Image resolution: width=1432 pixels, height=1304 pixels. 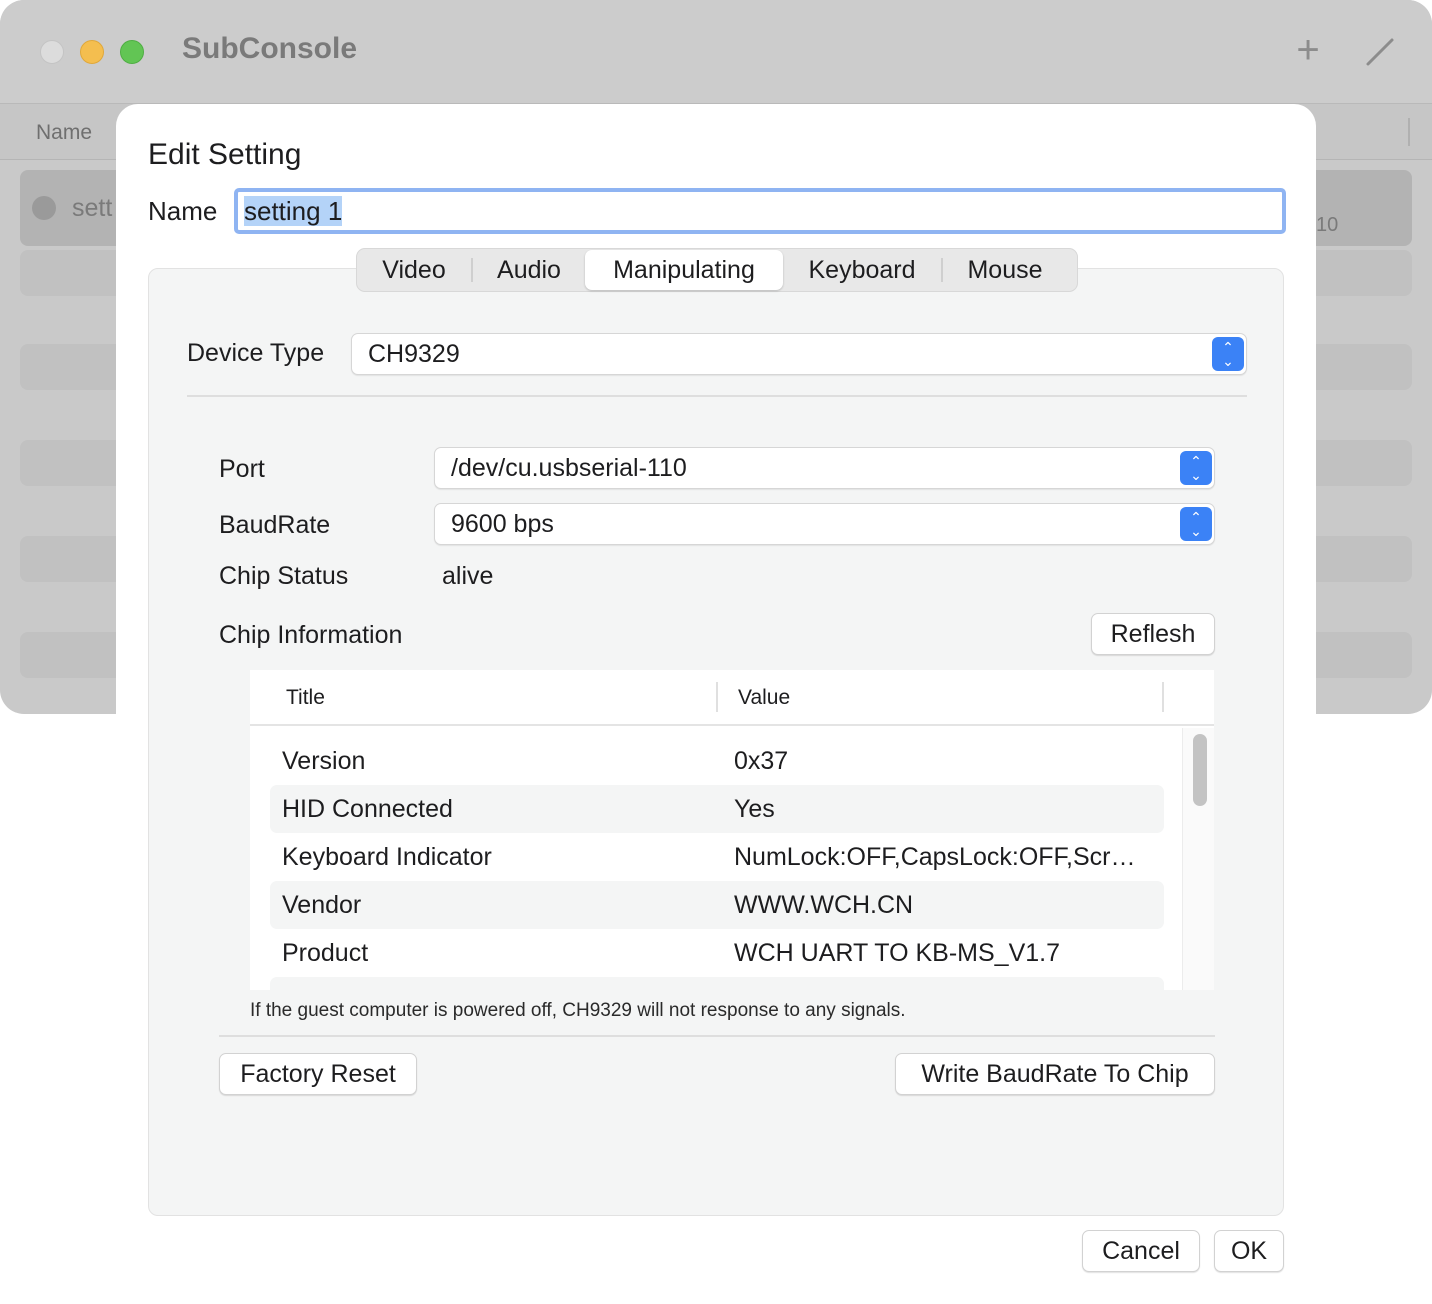 I want to click on tab-mouse: Mouse, so click(x=1005, y=270).